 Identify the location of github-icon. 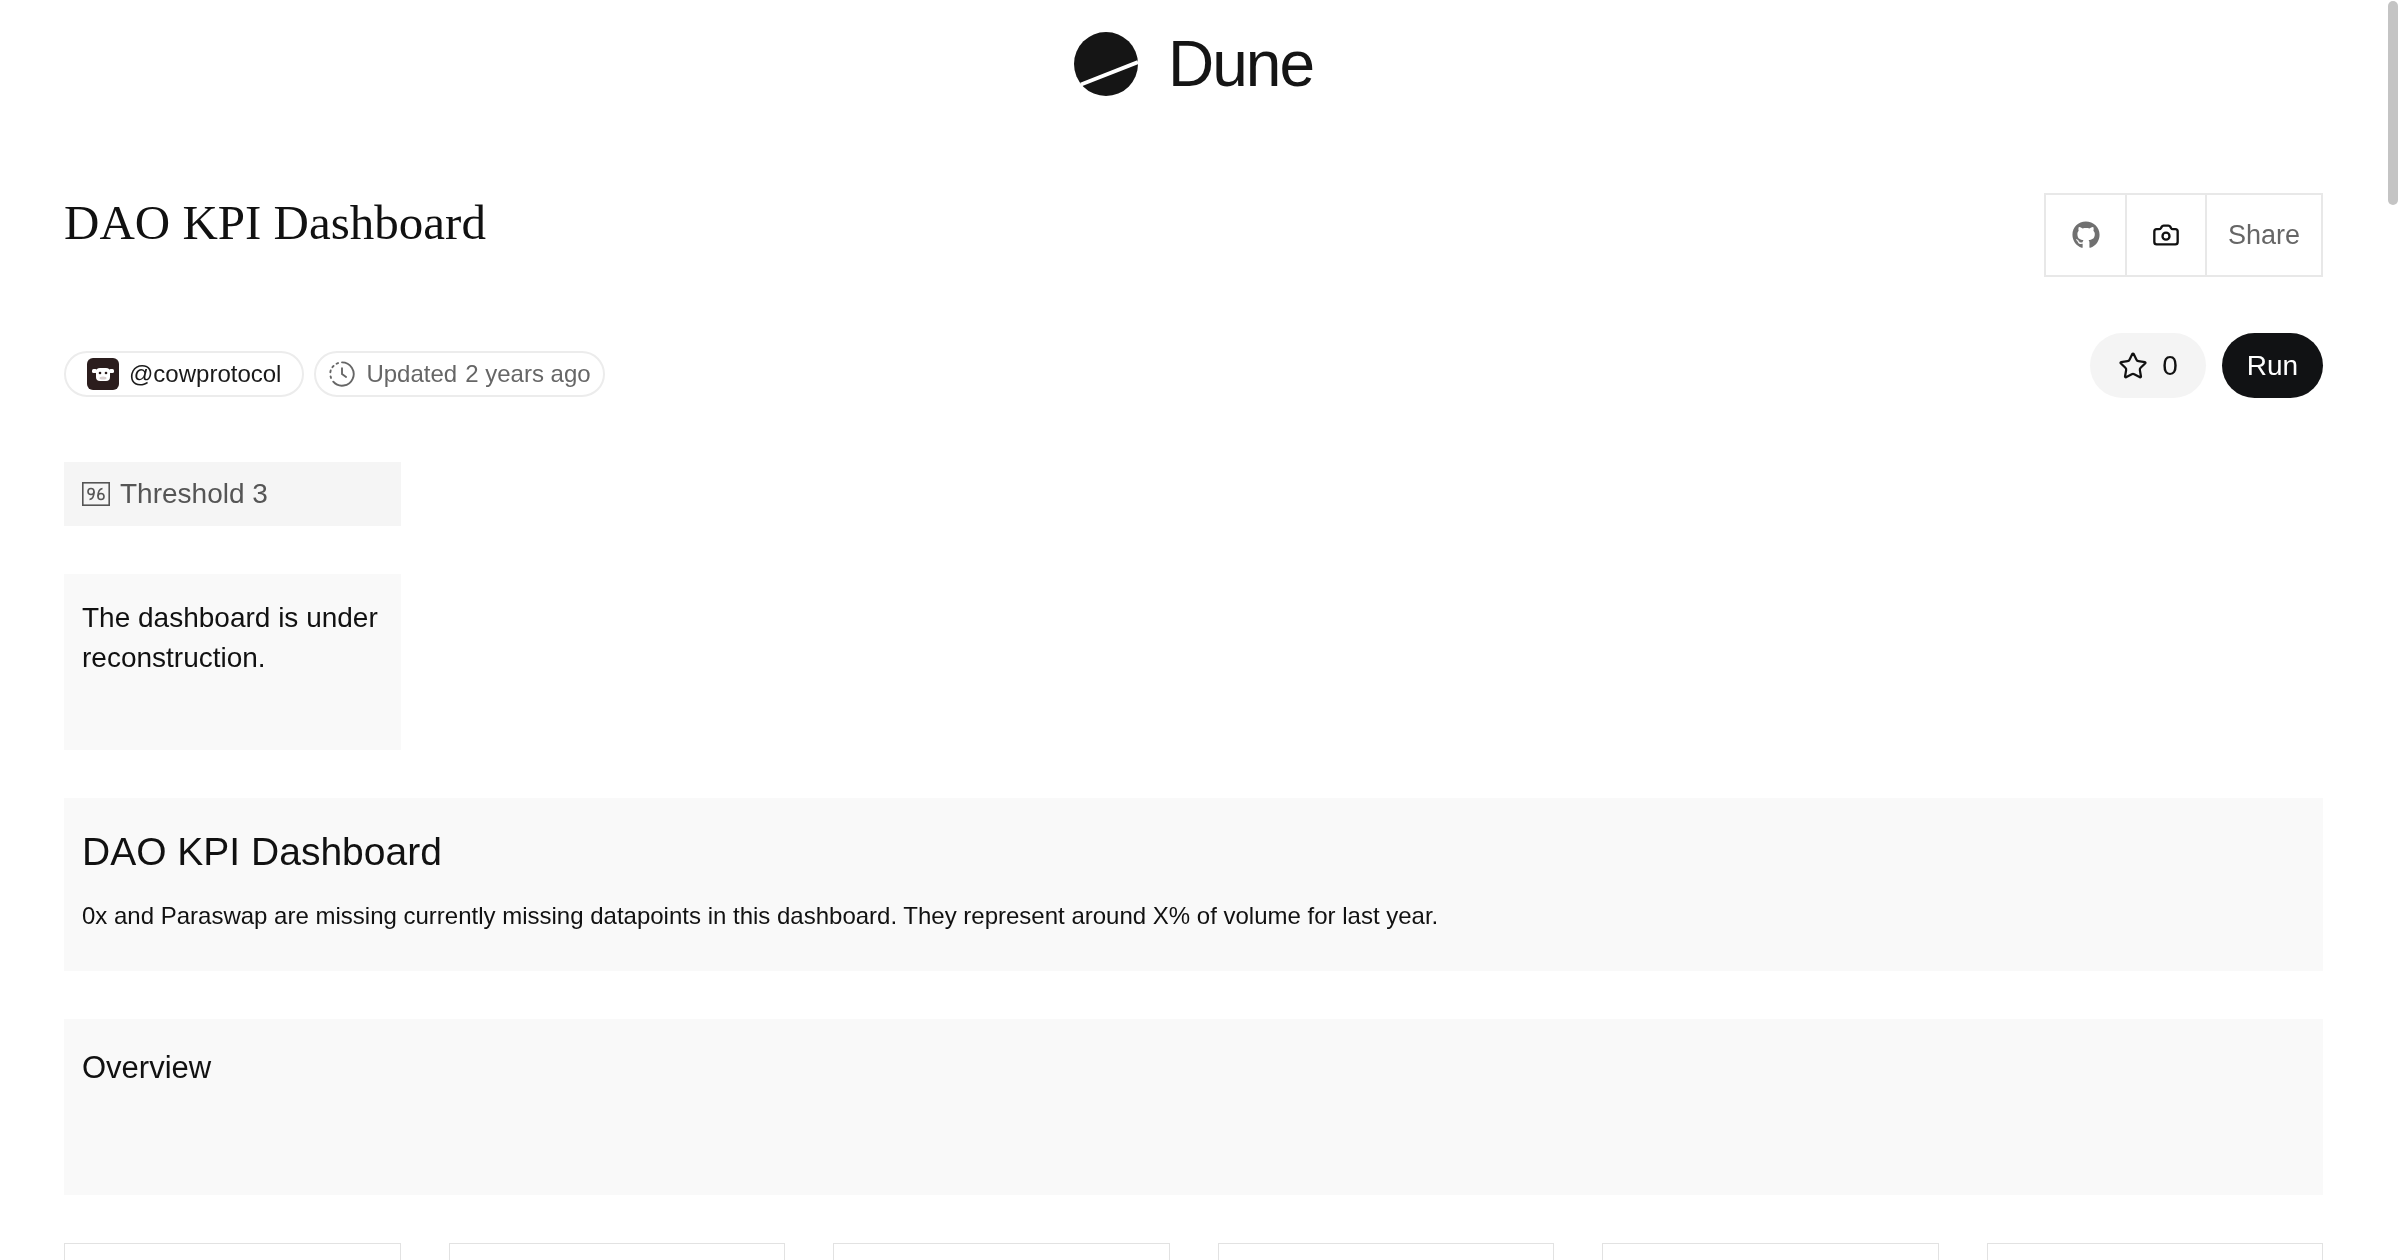
(2085, 235).